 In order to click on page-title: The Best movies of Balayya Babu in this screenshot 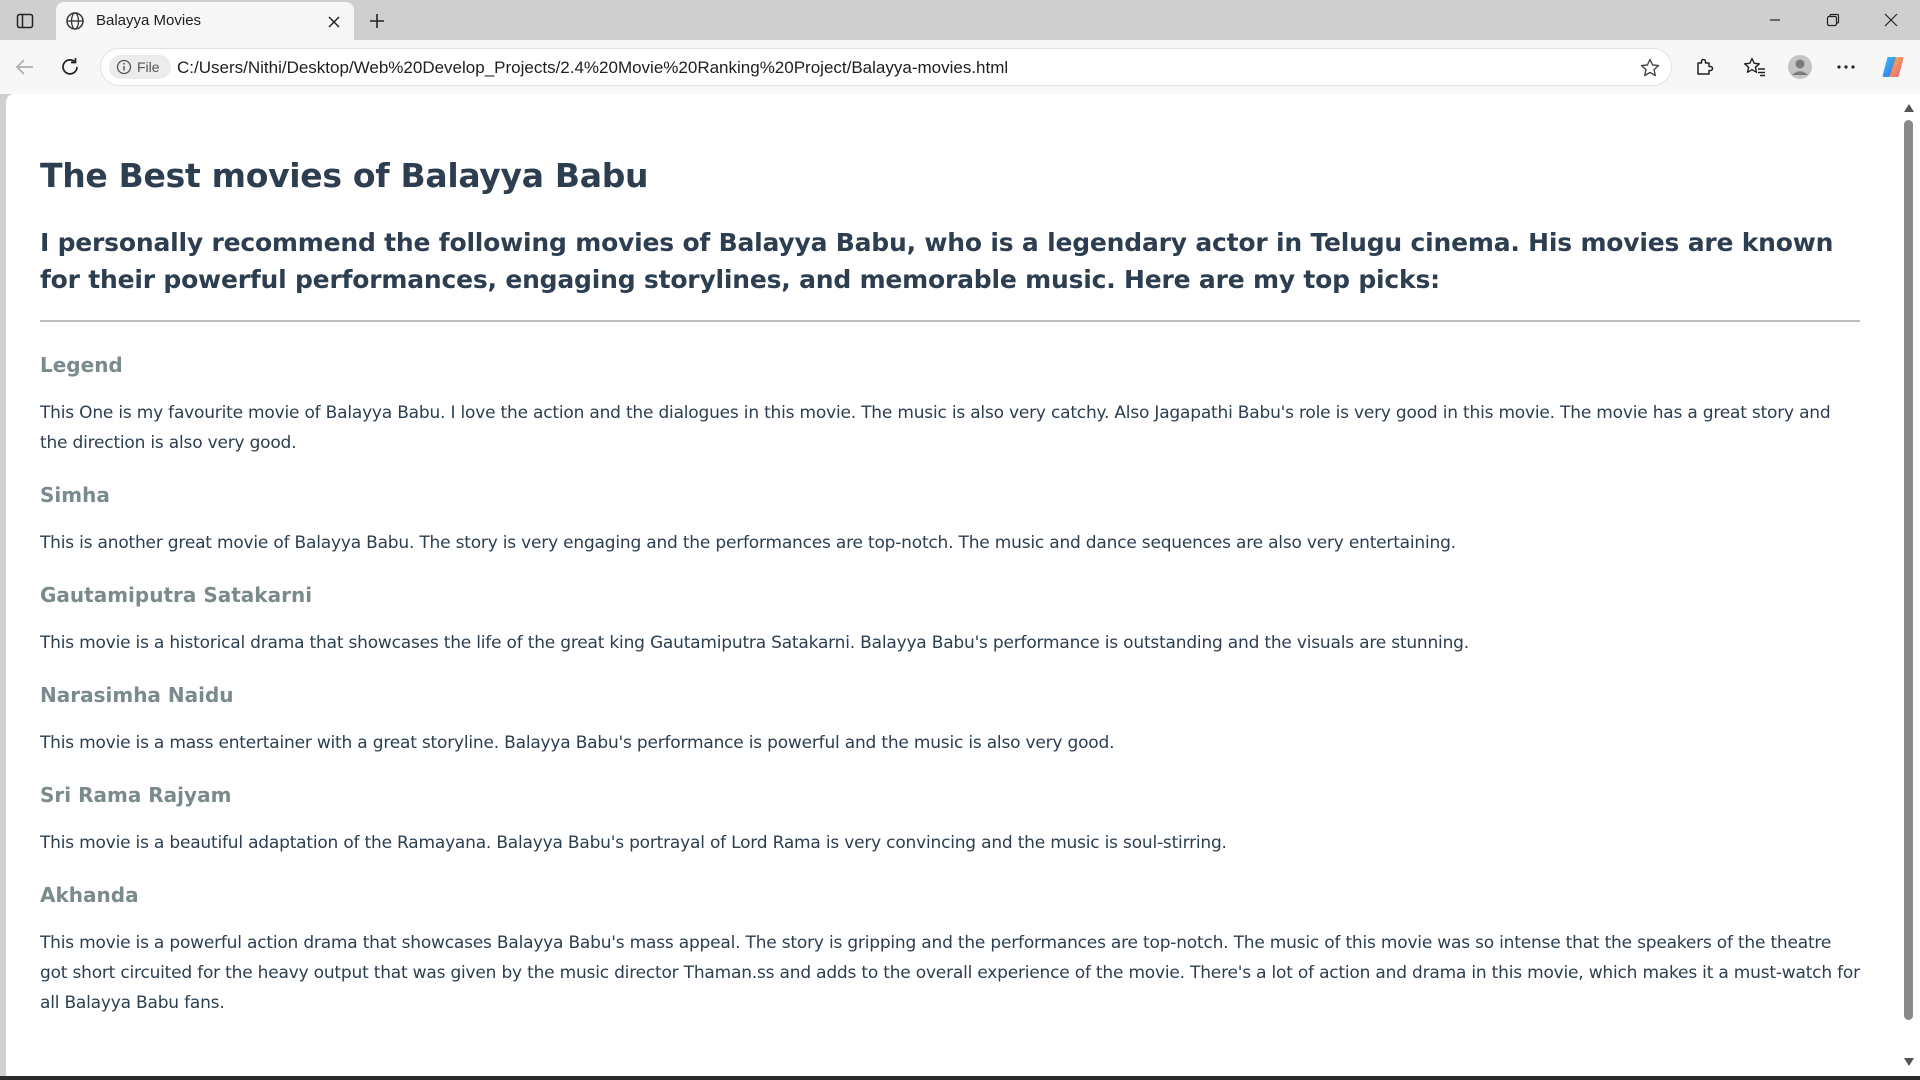, I will do `click(344, 175)`.